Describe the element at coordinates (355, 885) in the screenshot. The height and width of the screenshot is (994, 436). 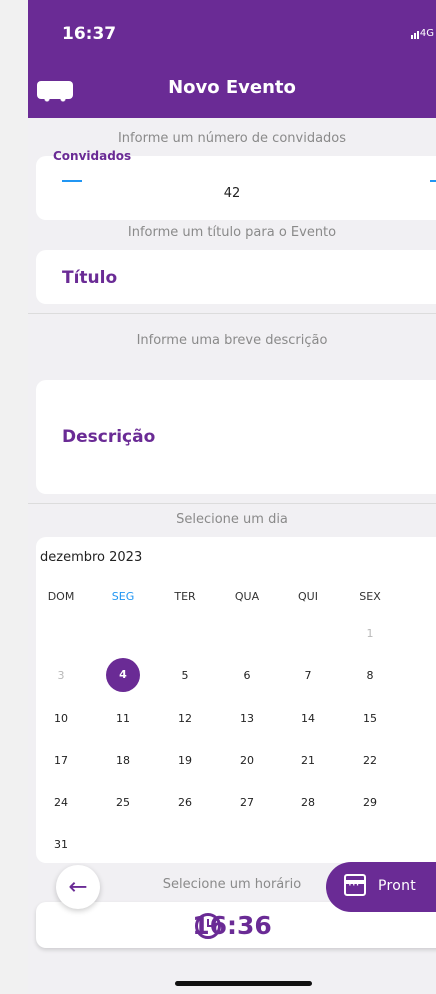
I see `calendar-icon` at that location.